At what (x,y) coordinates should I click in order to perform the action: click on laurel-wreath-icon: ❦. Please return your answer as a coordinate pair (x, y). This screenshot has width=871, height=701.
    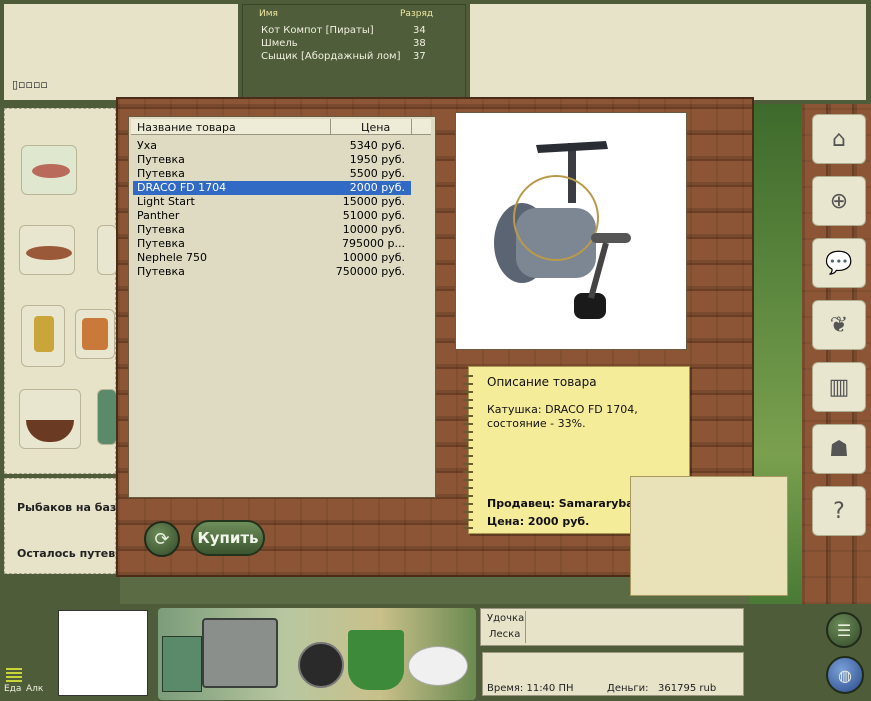
    Looking at the image, I should click on (839, 325).